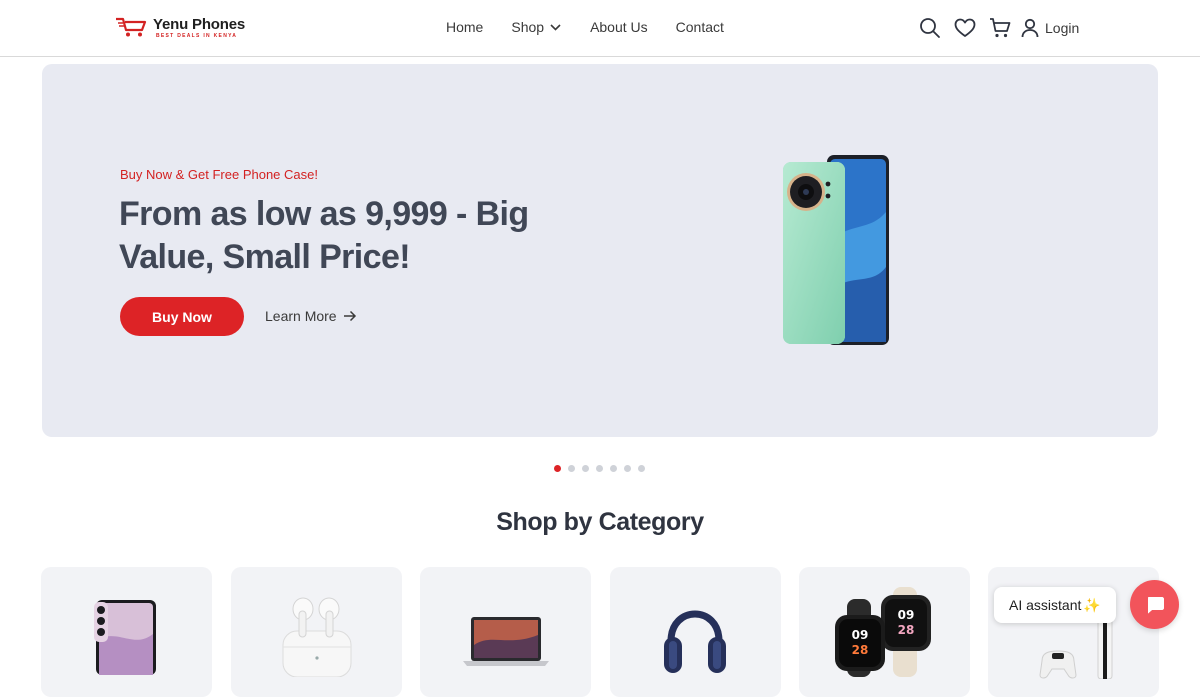 This screenshot has height=697, width=1200. I want to click on header-actions: Login, so click(998, 28).